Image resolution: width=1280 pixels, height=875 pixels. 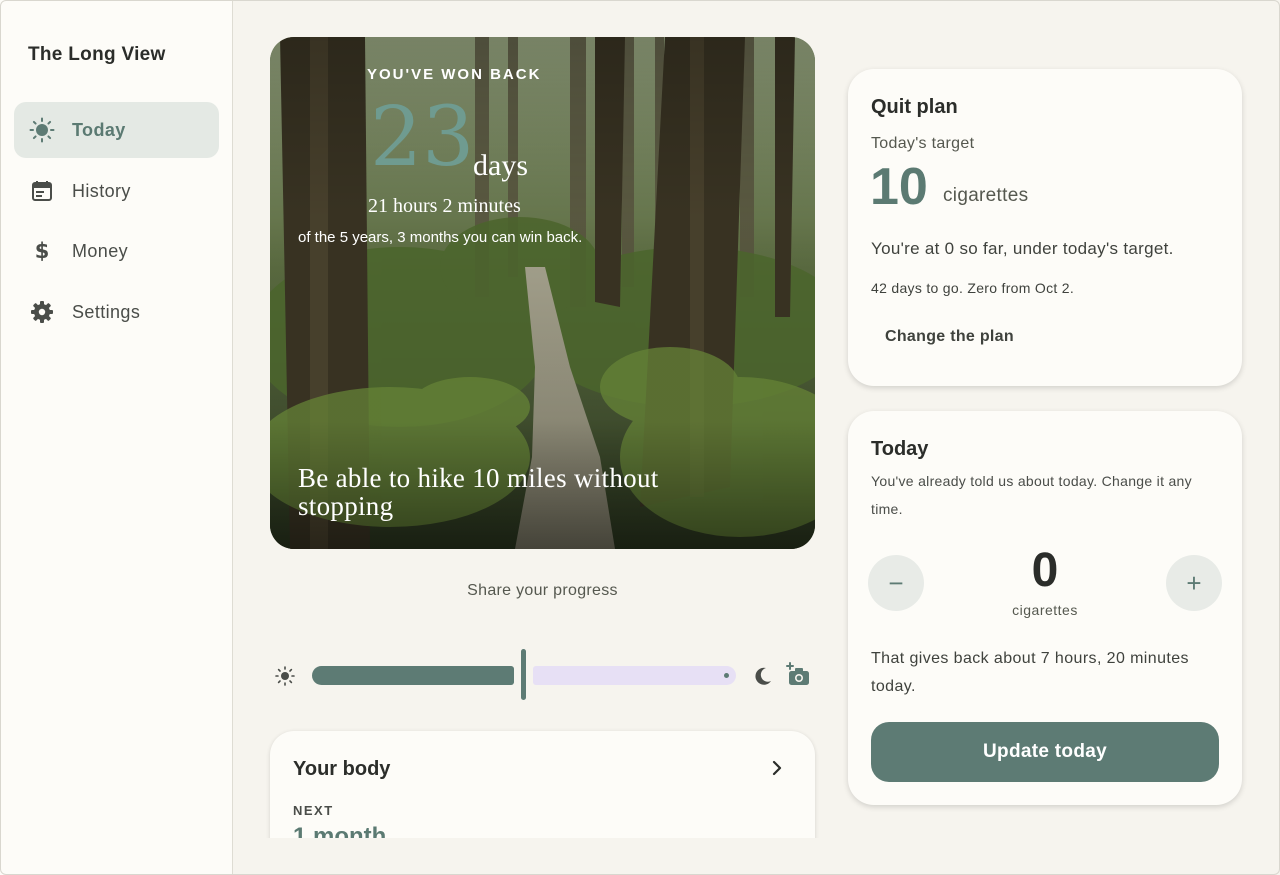 What do you see at coordinates (914, 107) in the screenshot?
I see `quit-plan-title: Quit plan` at bounding box center [914, 107].